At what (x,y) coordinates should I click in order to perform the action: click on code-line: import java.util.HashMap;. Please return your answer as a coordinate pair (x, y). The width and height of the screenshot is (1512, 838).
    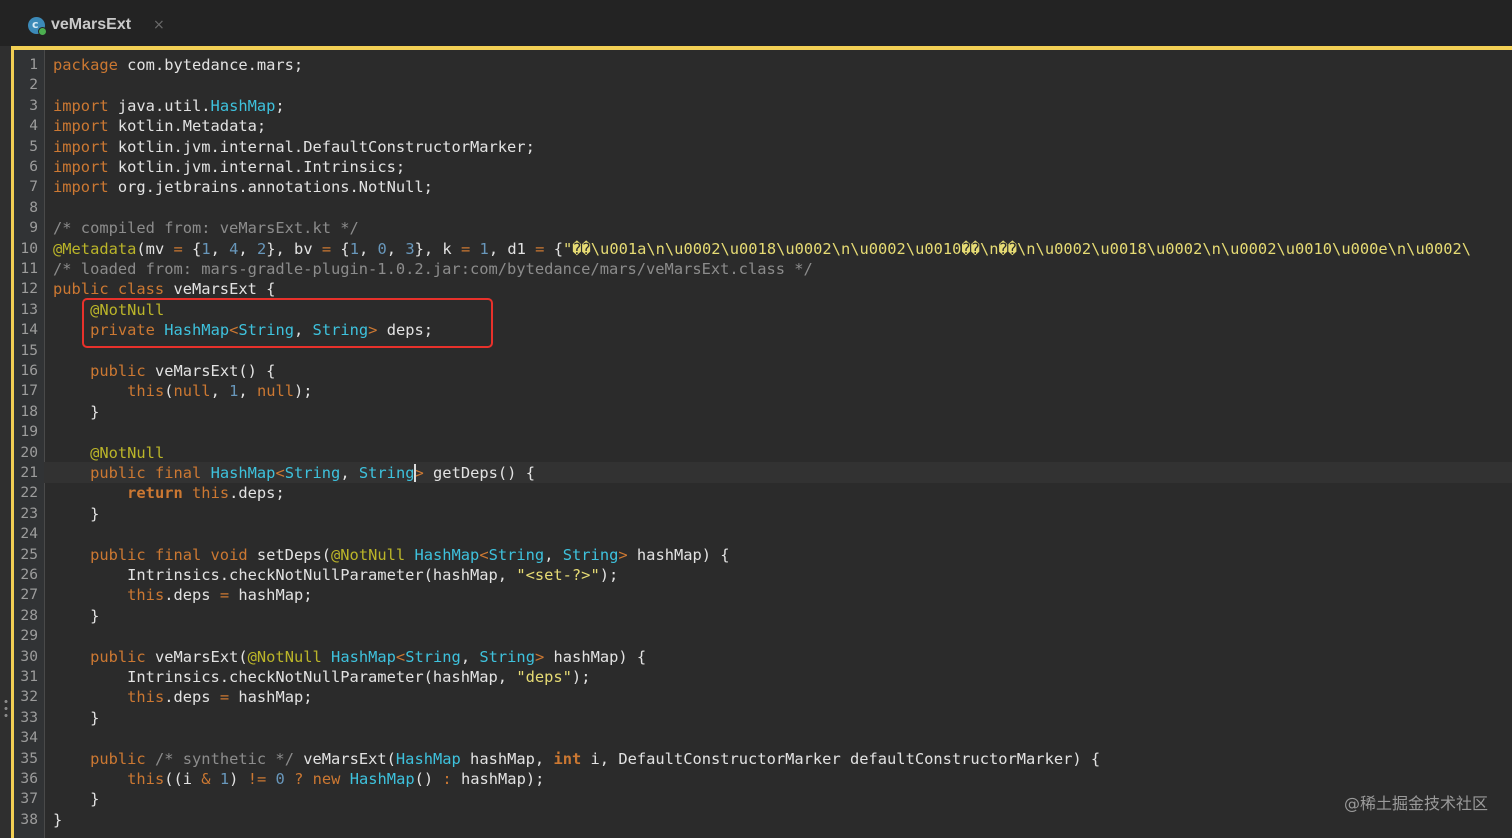
    Looking at the image, I should click on (169, 106).